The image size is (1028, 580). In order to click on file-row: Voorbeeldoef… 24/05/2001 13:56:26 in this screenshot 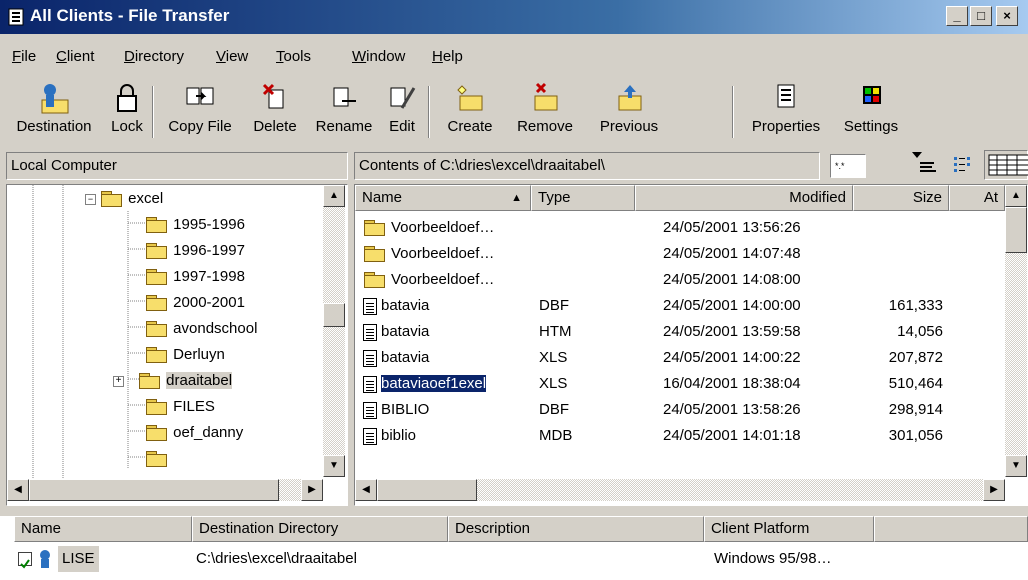, I will do `click(680, 228)`.